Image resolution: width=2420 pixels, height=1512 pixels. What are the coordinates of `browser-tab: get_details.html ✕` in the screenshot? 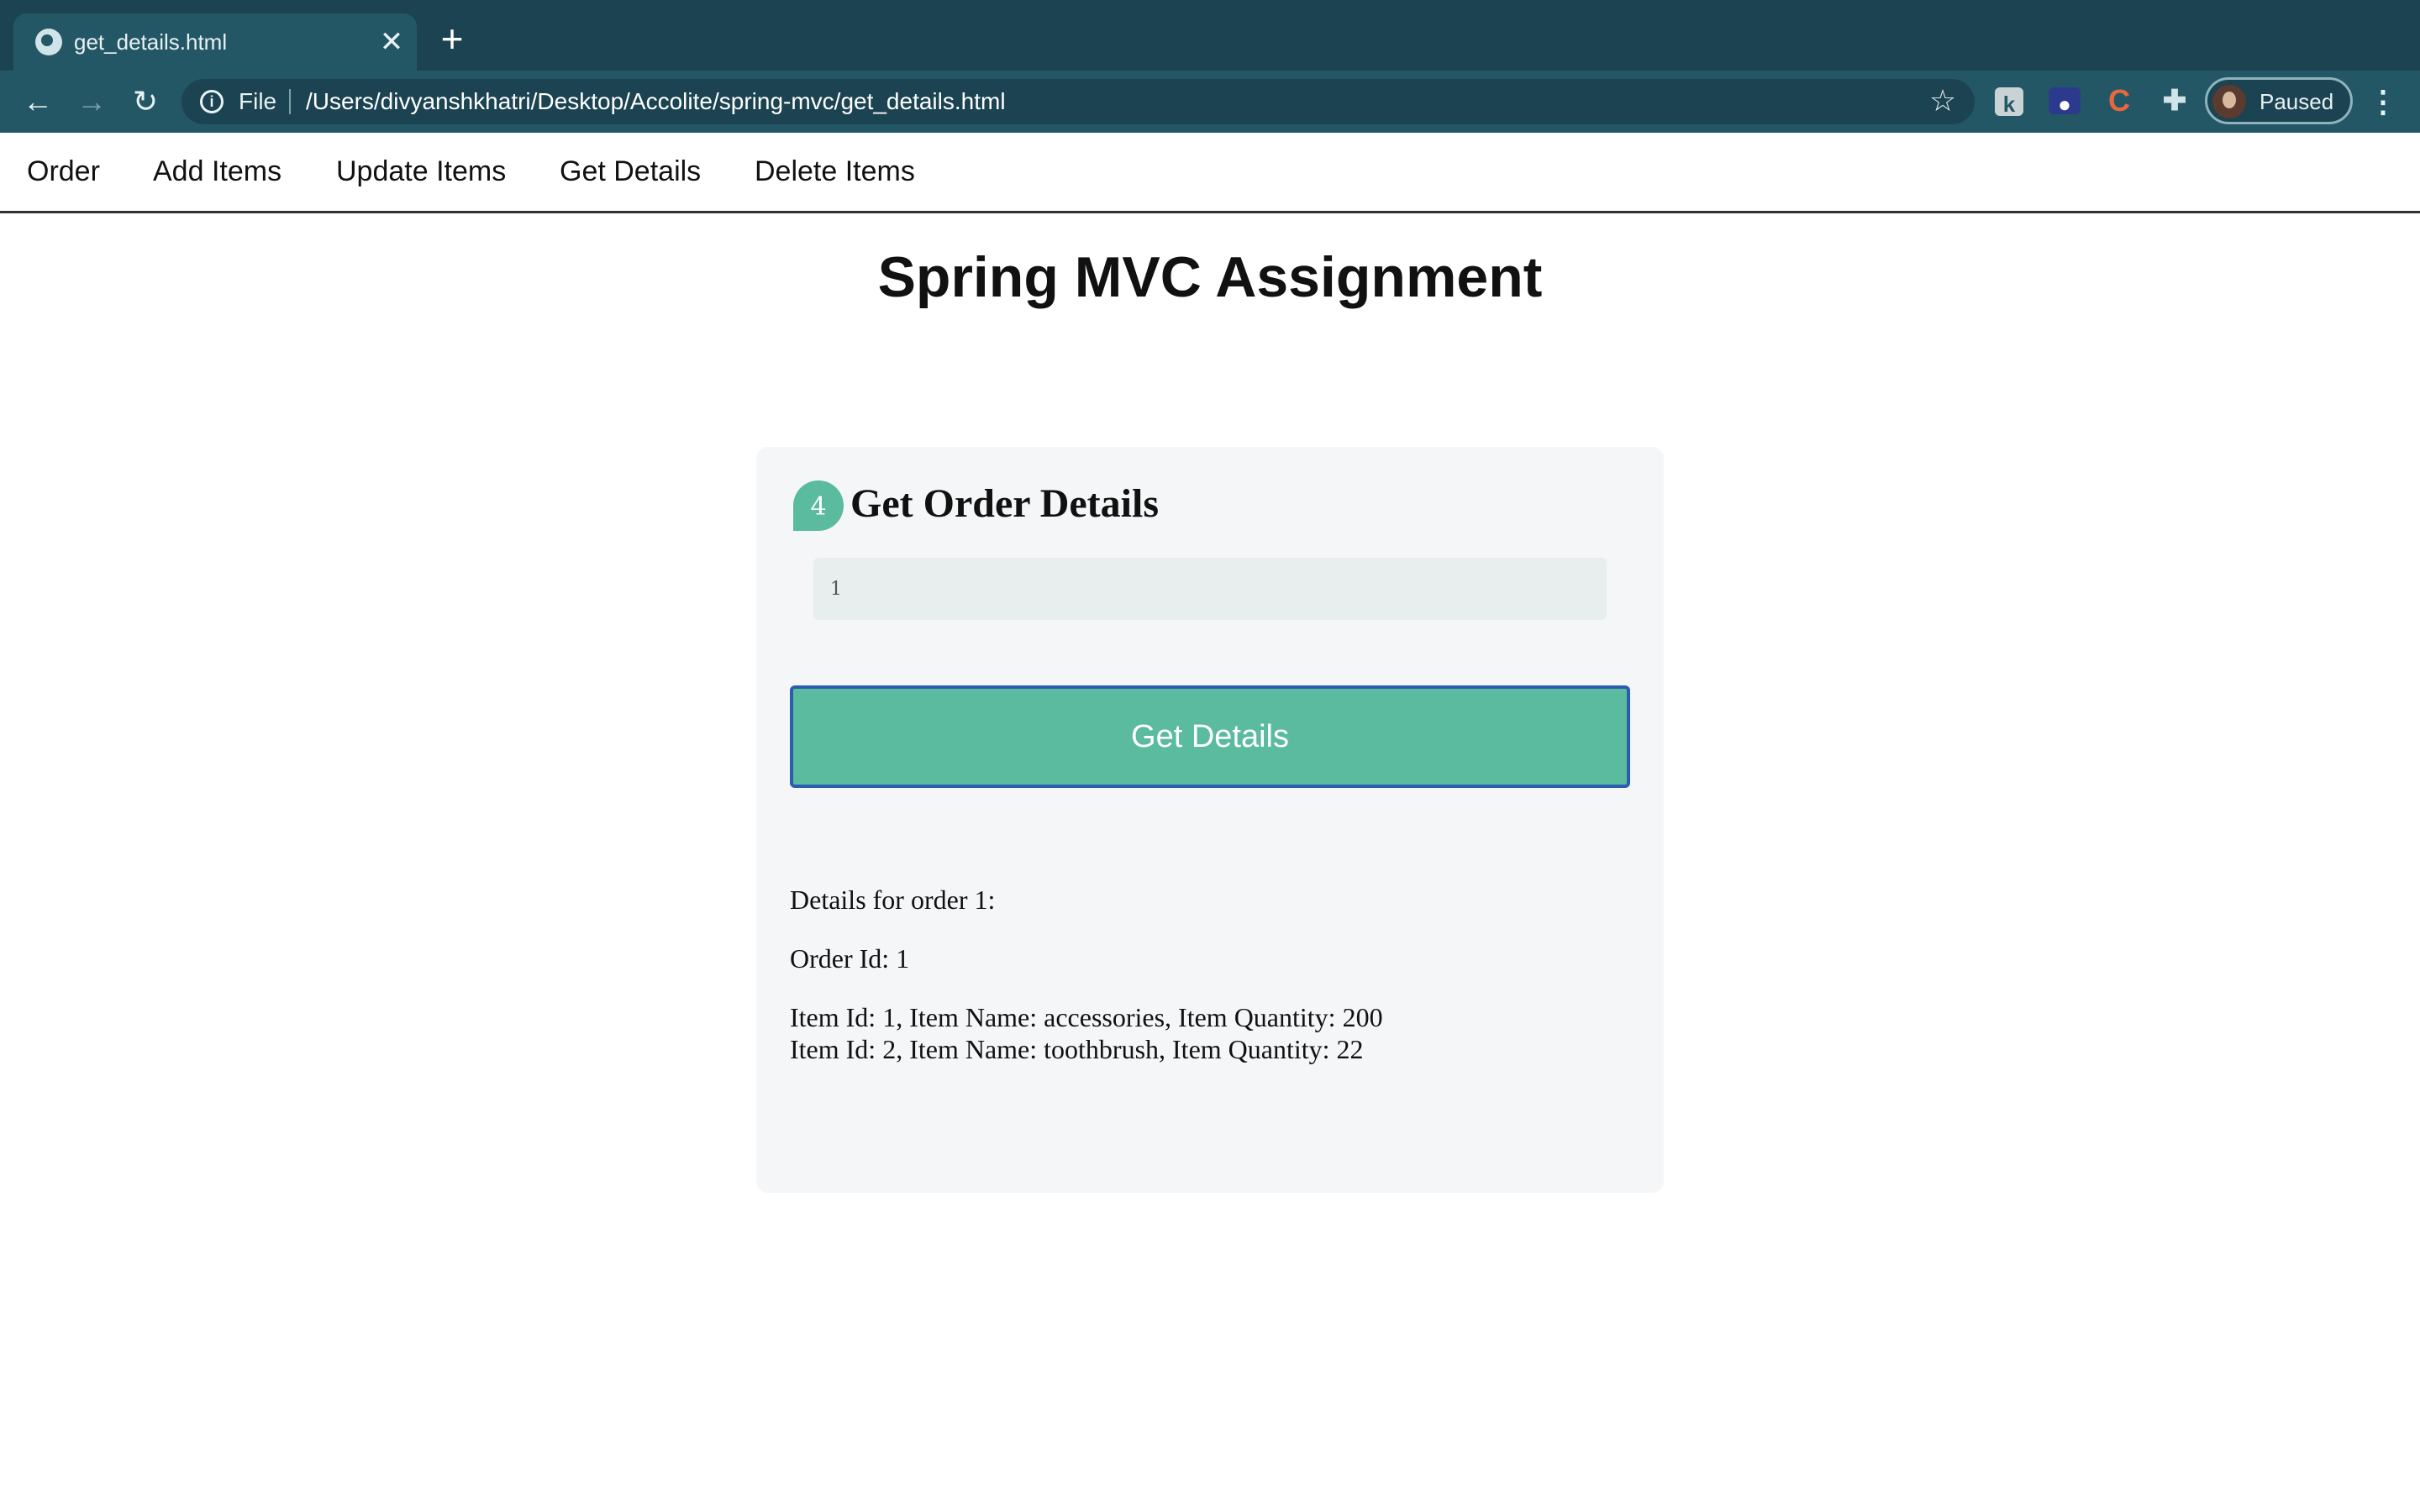 It's located at (215, 42).